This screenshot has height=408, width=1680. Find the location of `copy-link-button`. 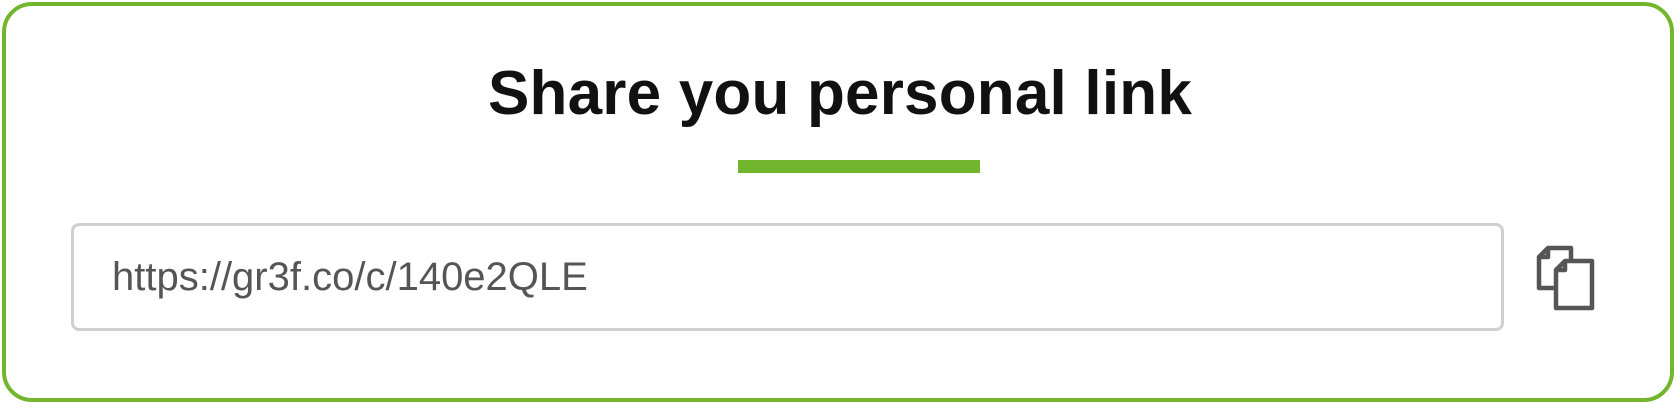

copy-link-button is located at coordinates (1568, 280).